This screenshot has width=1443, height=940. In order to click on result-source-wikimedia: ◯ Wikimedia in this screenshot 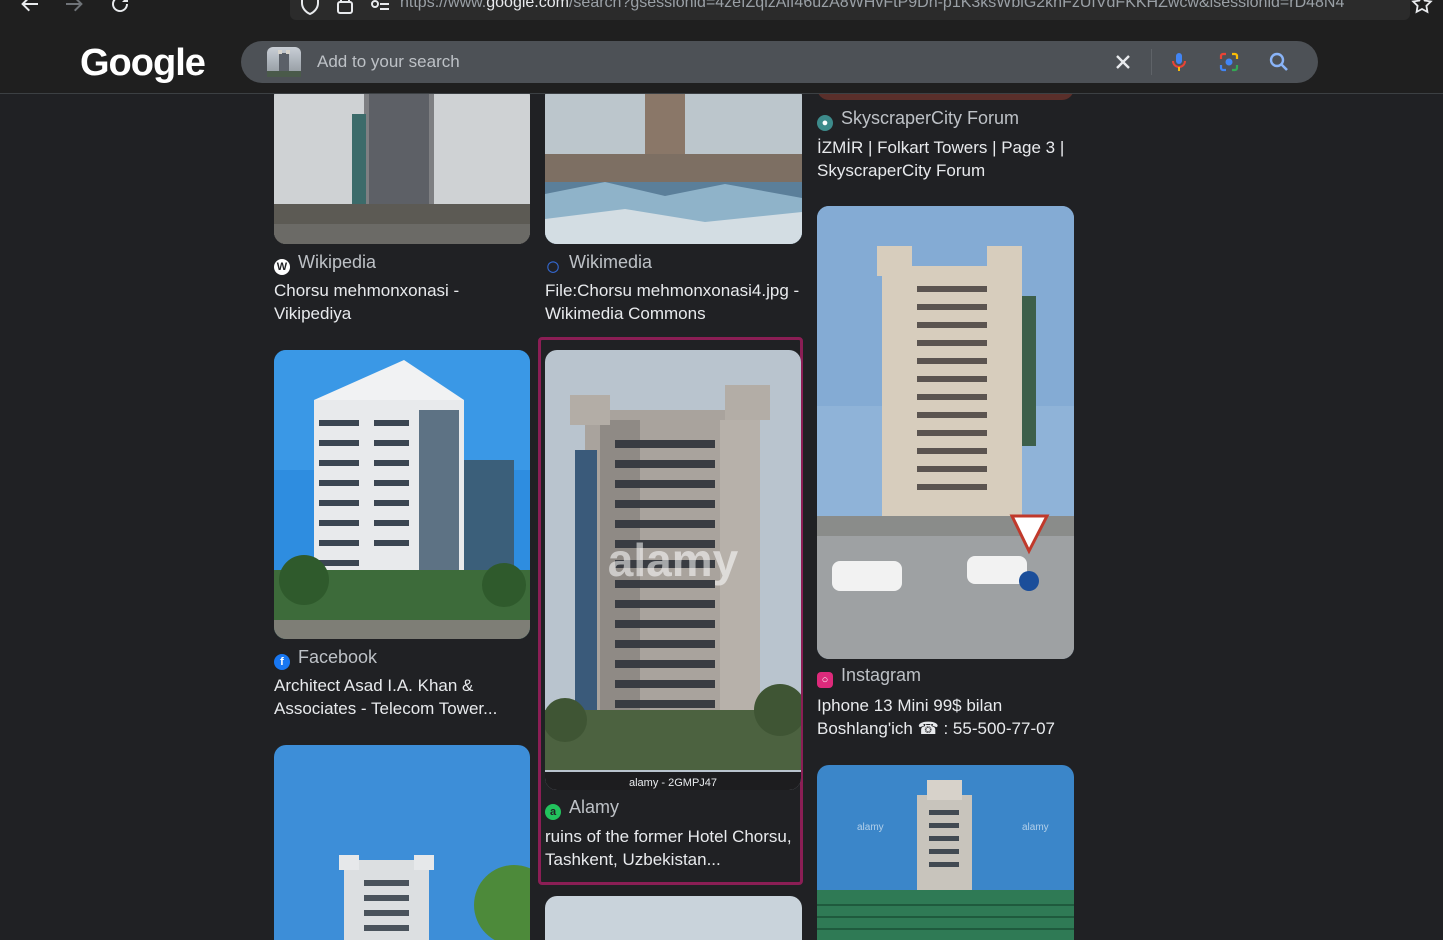, I will do `click(598, 263)`.